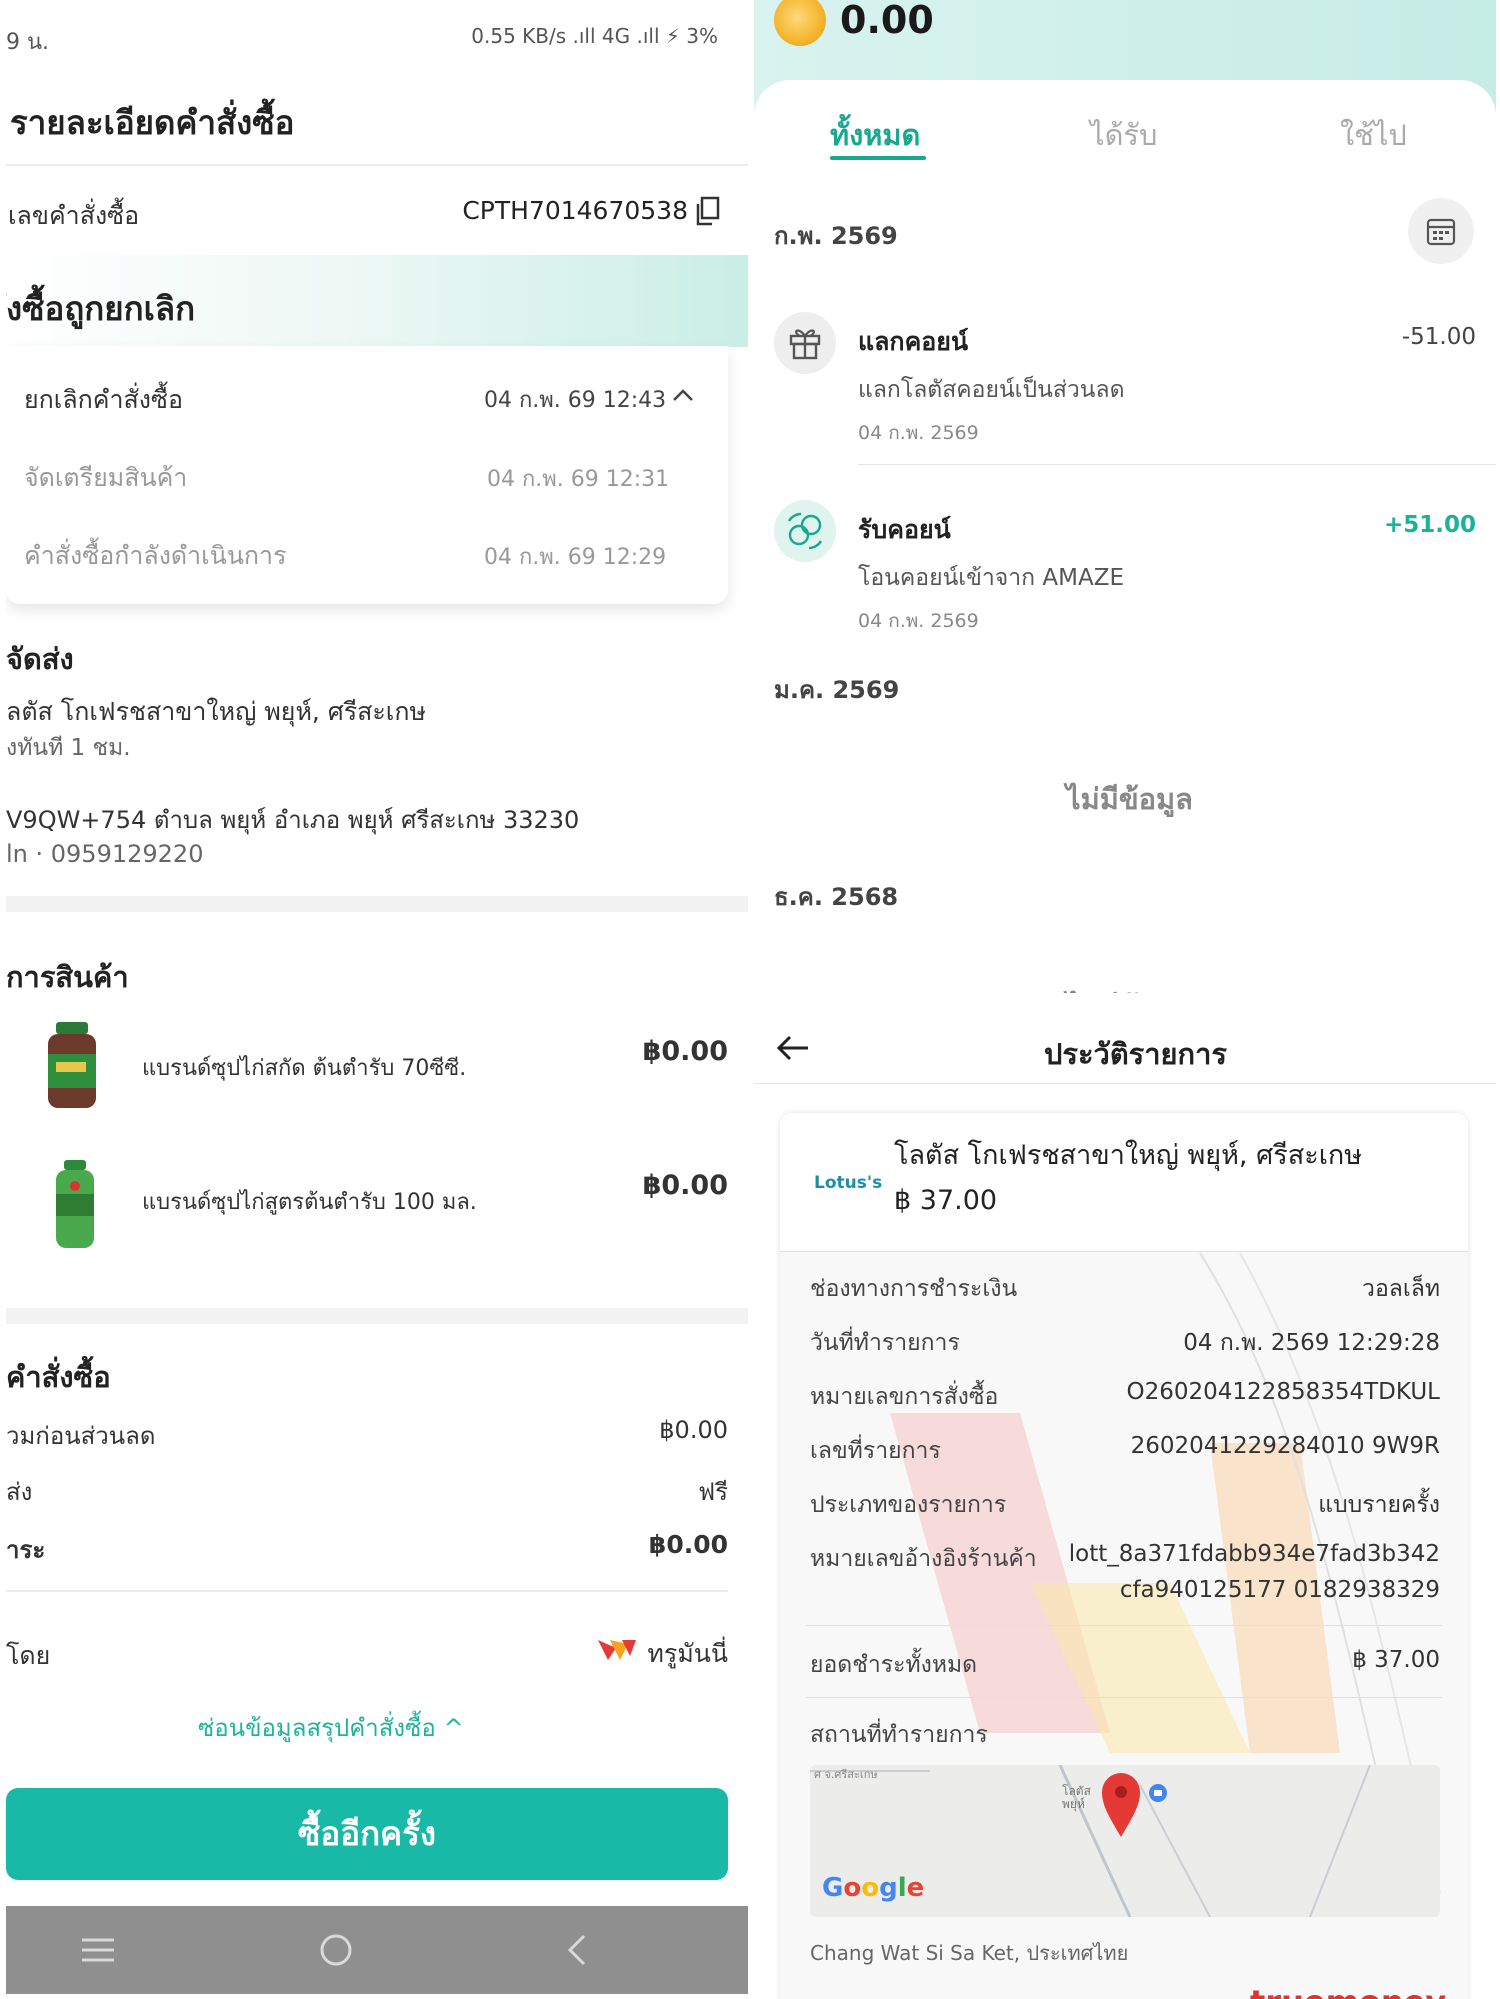 The height and width of the screenshot is (1999, 1500). I want to click on product-price: ฿0.00, so click(685, 1185).